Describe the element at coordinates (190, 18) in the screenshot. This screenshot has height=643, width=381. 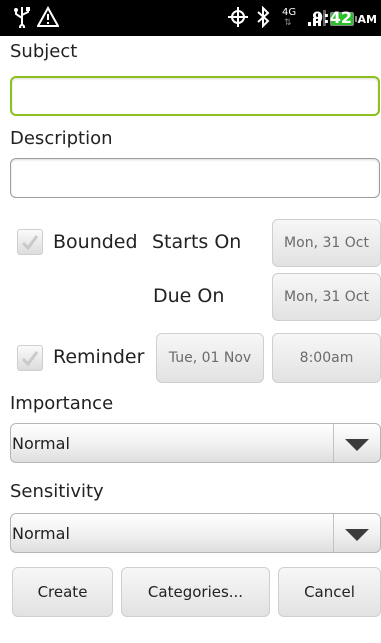
I see `status-bar: 4G ⇅ 9:42 AM` at that location.